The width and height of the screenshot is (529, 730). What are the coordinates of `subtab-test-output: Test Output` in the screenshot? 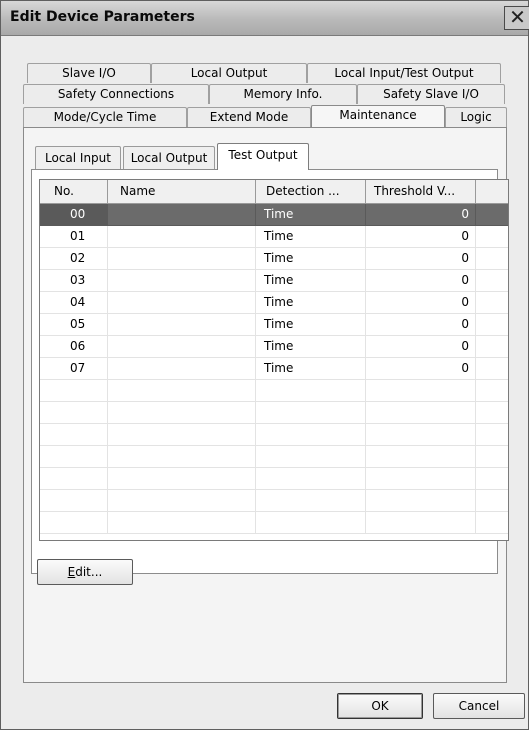 It's located at (263, 156).